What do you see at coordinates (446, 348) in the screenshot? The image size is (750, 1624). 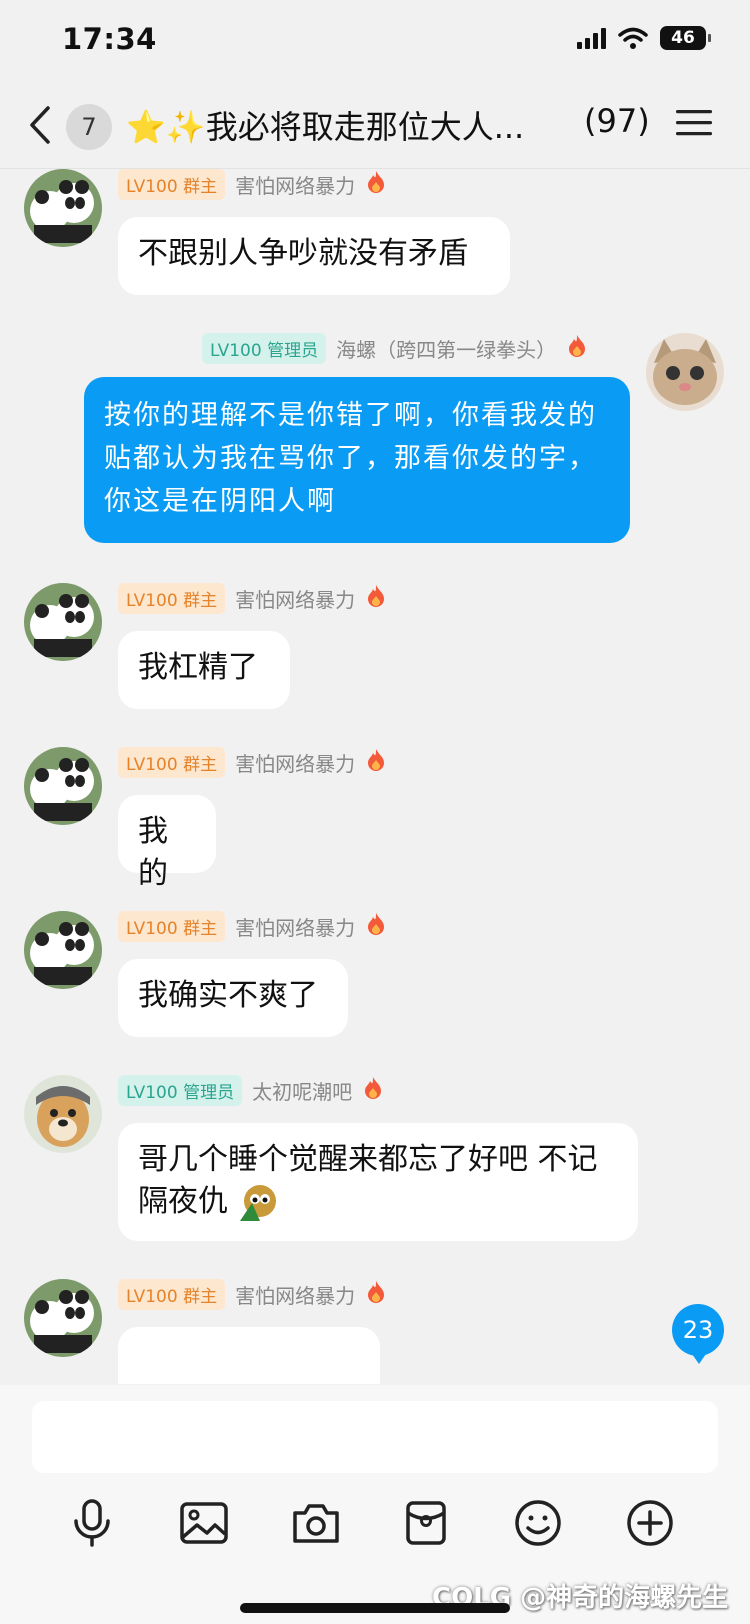 I see `sender-name: 海螺（跨四第一绿拳头）` at bounding box center [446, 348].